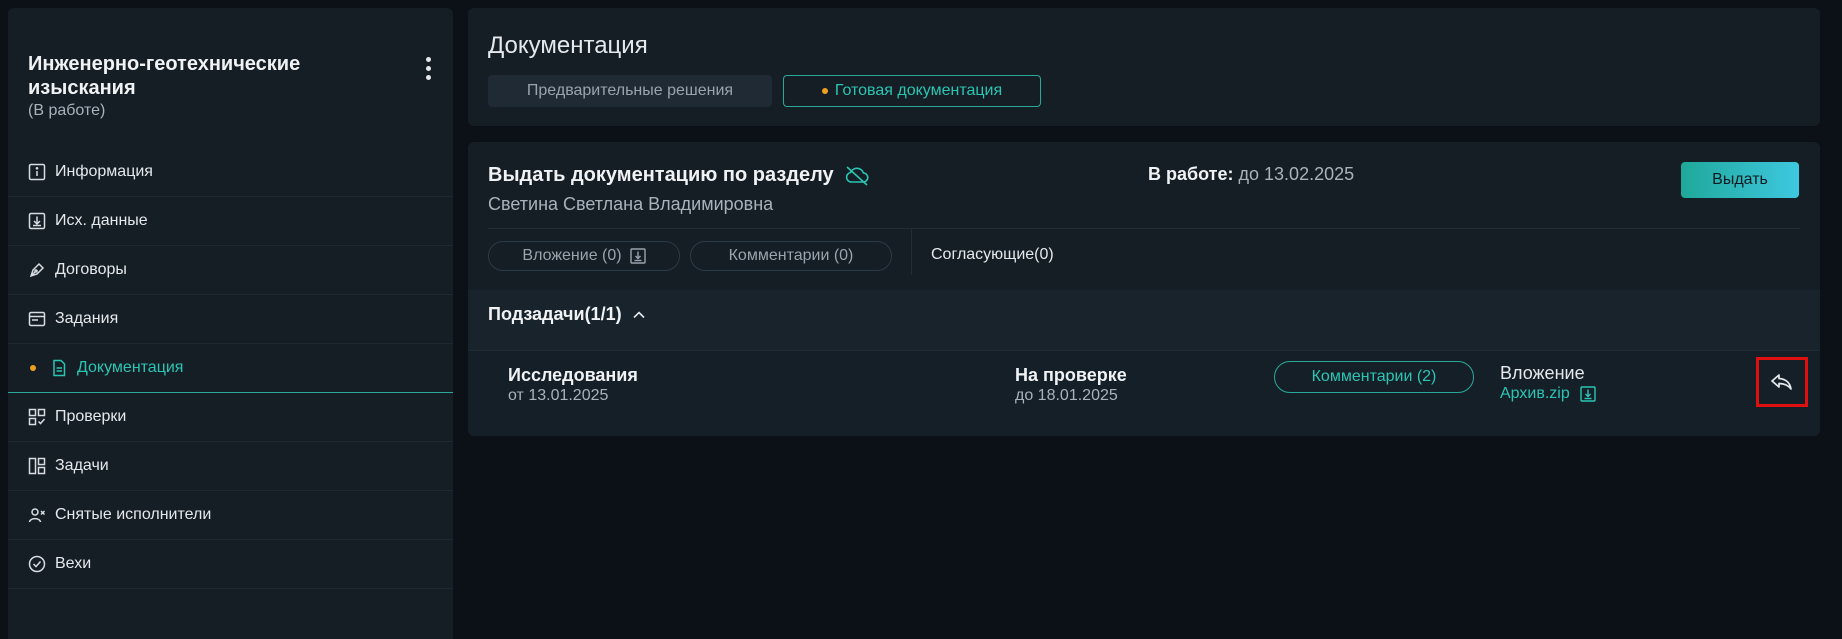 This screenshot has height=639, width=1842. I want to click on subtask-due-date: до 18.01.2025, so click(1066, 395).